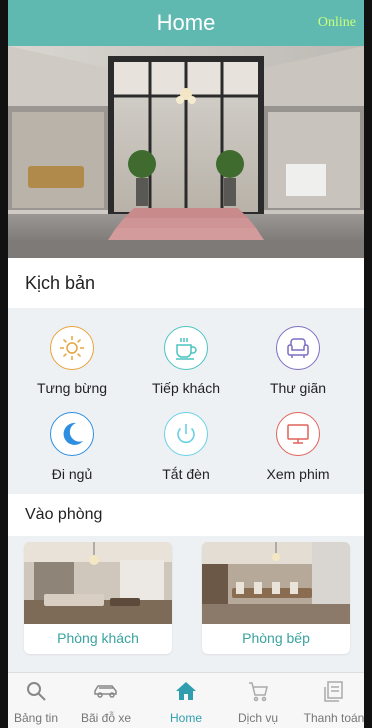  I want to click on cart-icon, so click(258, 691).